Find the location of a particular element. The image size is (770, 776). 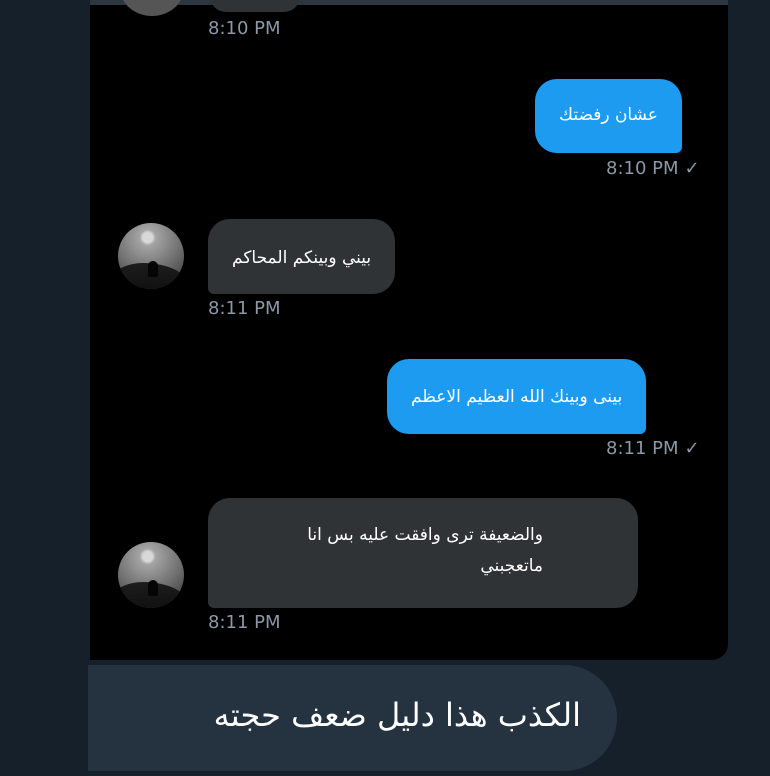

outgoing-message-bubble: بينى وبينك الله العظيم الاعظم is located at coordinates (517, 396).